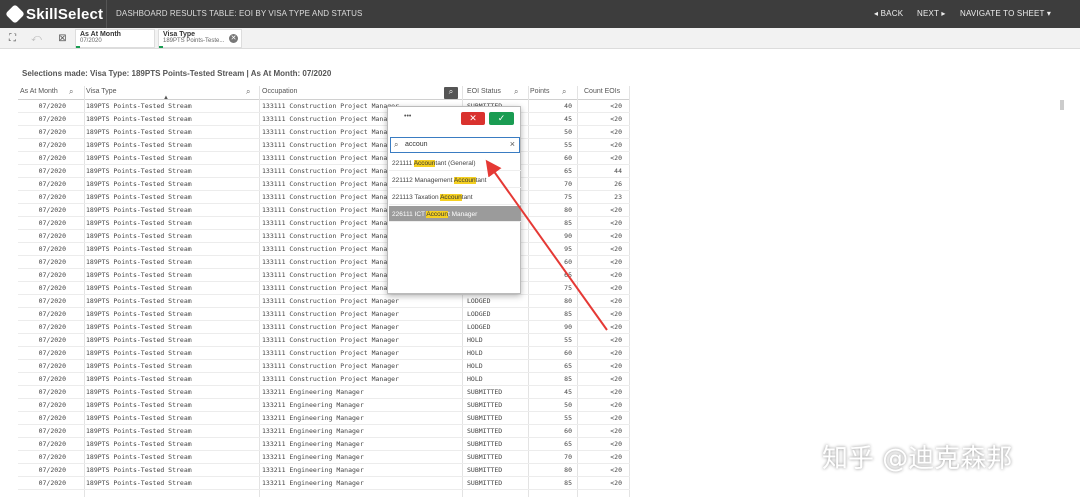 Image resolution: width=1080 pixels, height=497 pixels. Describe the element at coordinates (917, 459) in the screenshot. I see `zhihu-watermark: 知乎 @迪克森邦` at that location.